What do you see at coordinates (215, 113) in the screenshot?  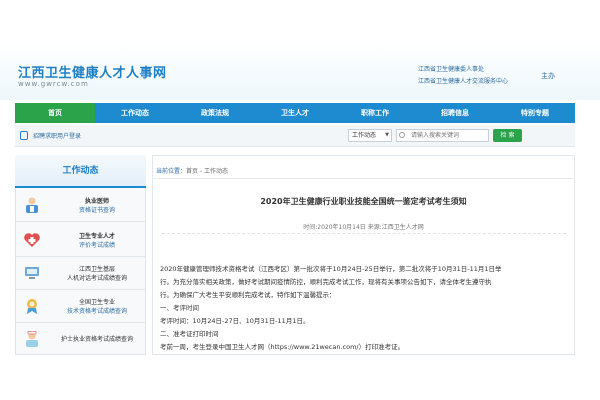 I see `nav-policy: 政策法规` at bounding box center [215, 113].